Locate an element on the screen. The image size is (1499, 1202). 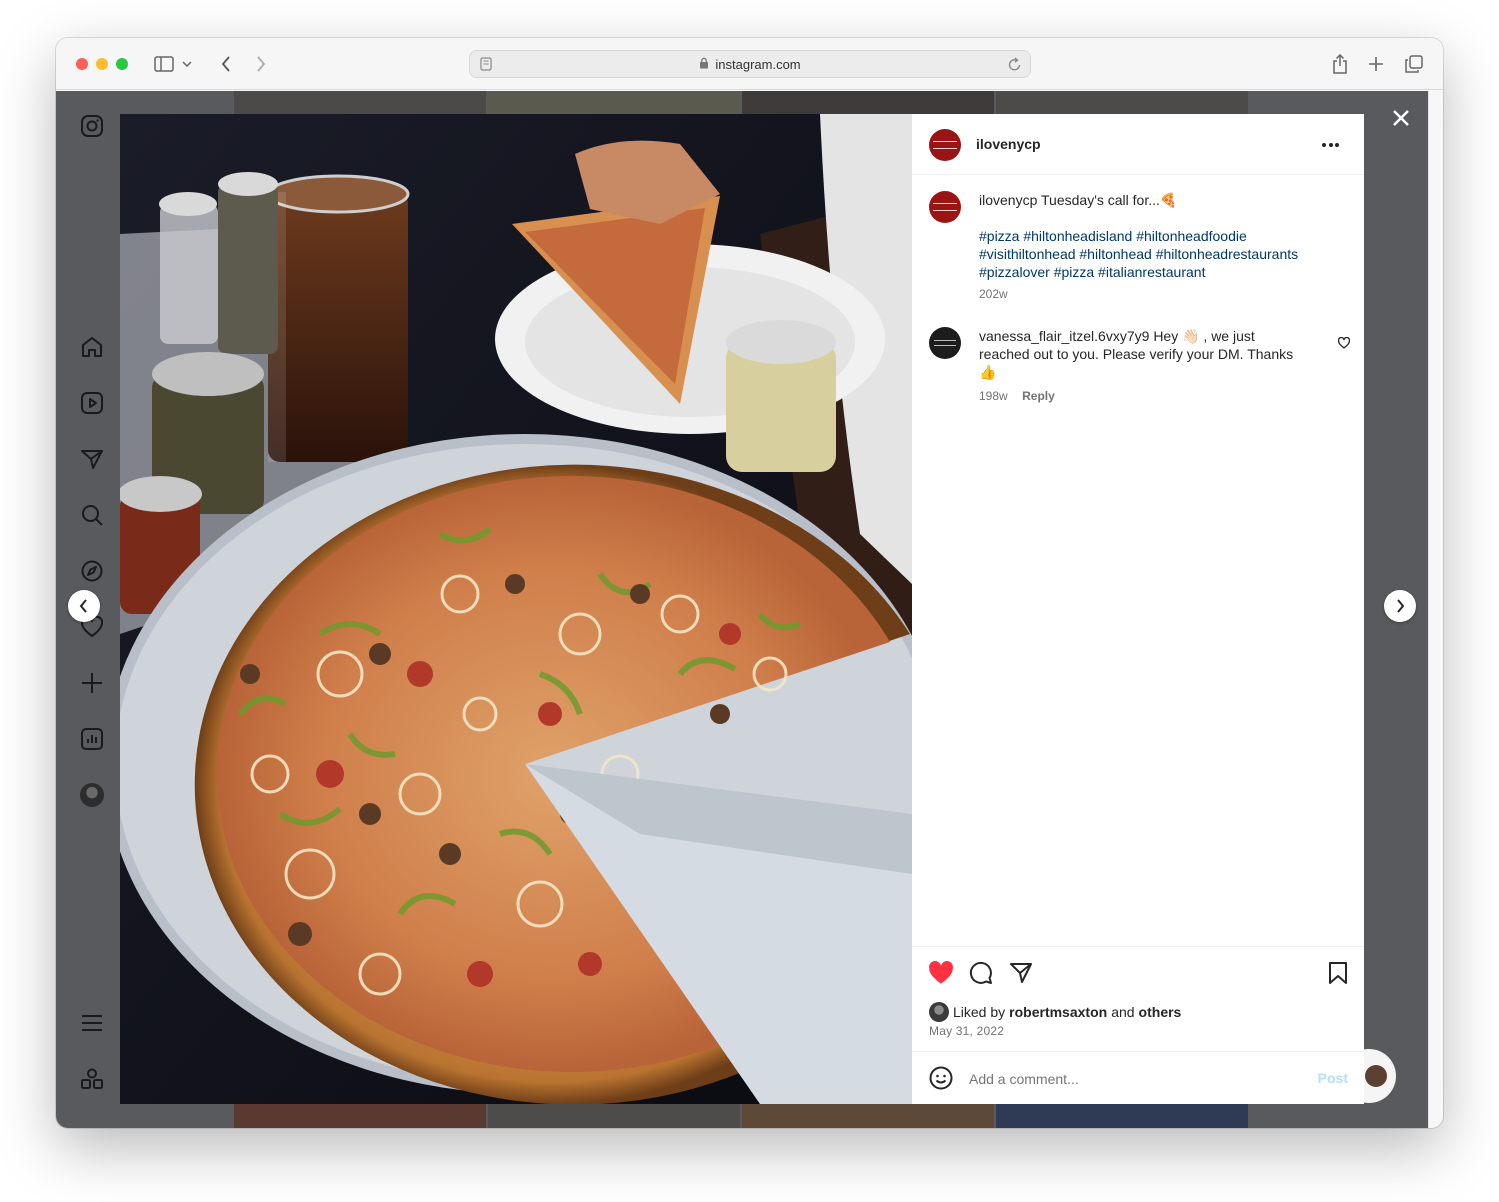
author-avatar is located at coordinates (945, 145).